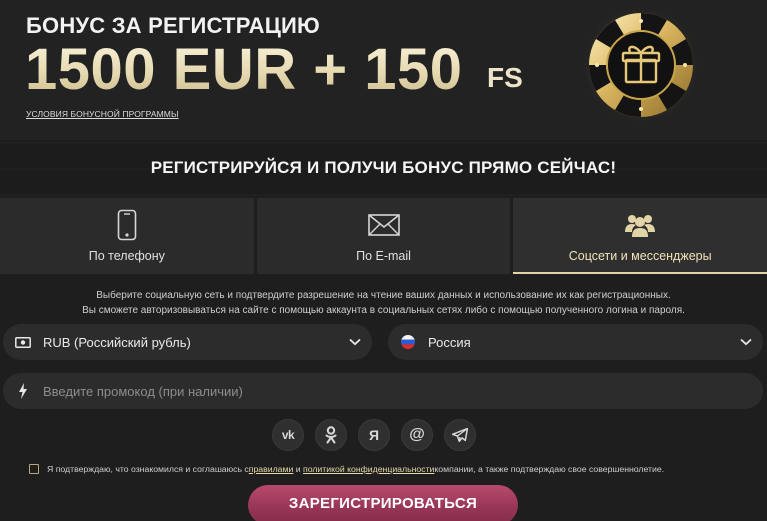  Describe the element at coordinates (102, 114) in the screenshot. I see `bonus-terms-link: УСЛОВИЯ БОНУСНОЙ ПРОГРАММЫ` at that location.